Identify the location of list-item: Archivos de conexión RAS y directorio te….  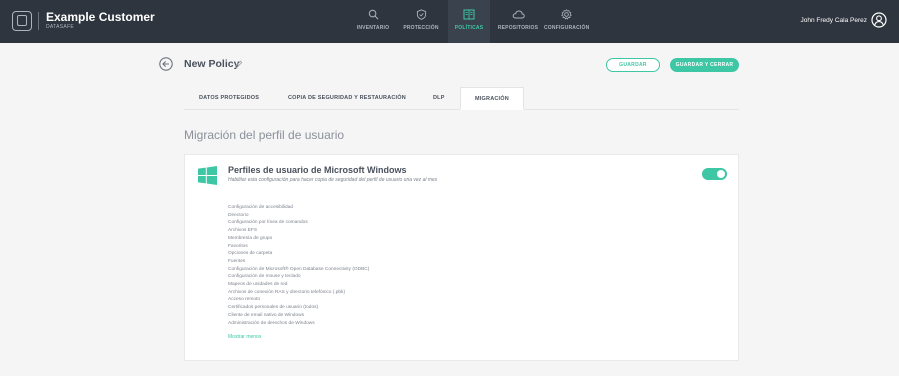
(287, 292).